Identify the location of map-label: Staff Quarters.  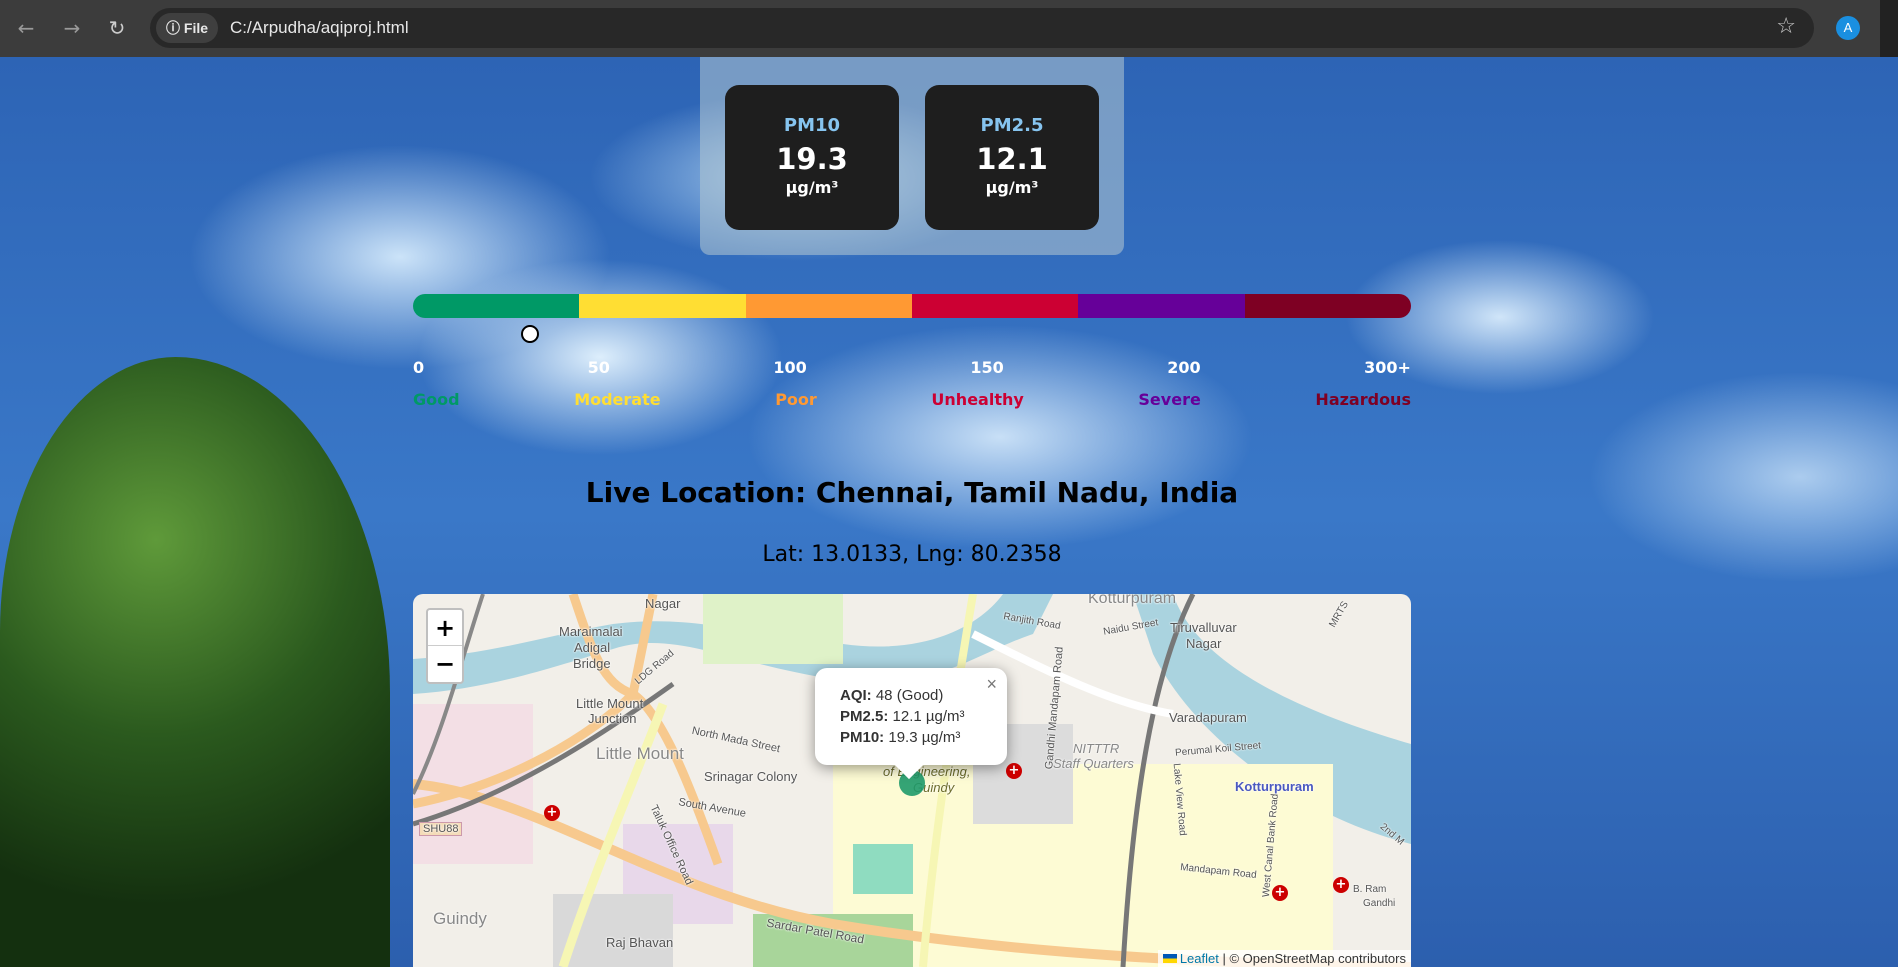
(1093, 763).